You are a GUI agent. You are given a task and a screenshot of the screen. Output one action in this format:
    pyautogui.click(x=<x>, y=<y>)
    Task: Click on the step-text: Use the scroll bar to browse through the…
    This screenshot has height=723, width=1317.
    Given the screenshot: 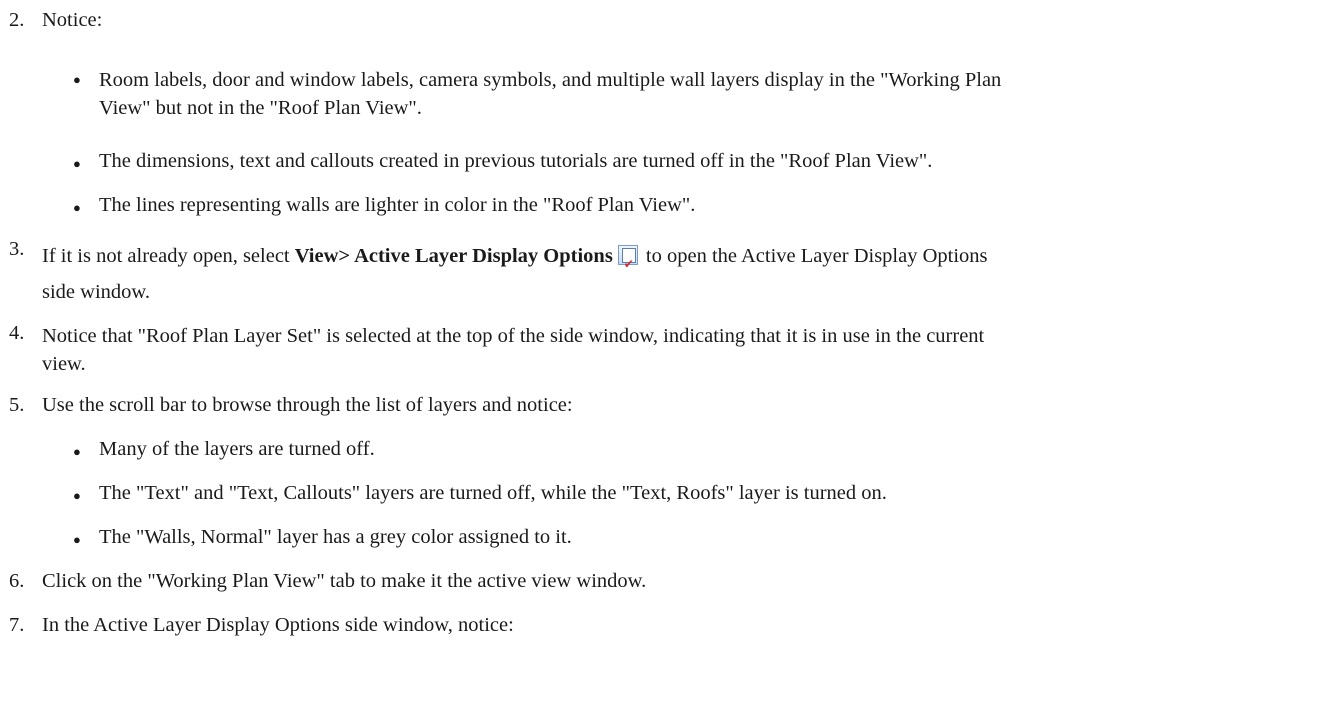 What is the action you would take?
    pyautogui.click(x=307, y=405)
    